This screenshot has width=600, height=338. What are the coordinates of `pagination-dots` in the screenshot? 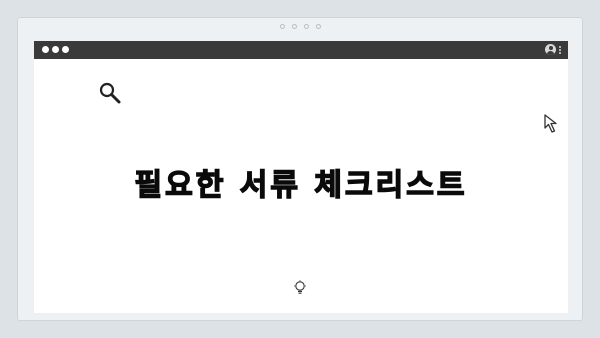 It's located at (300, 26).